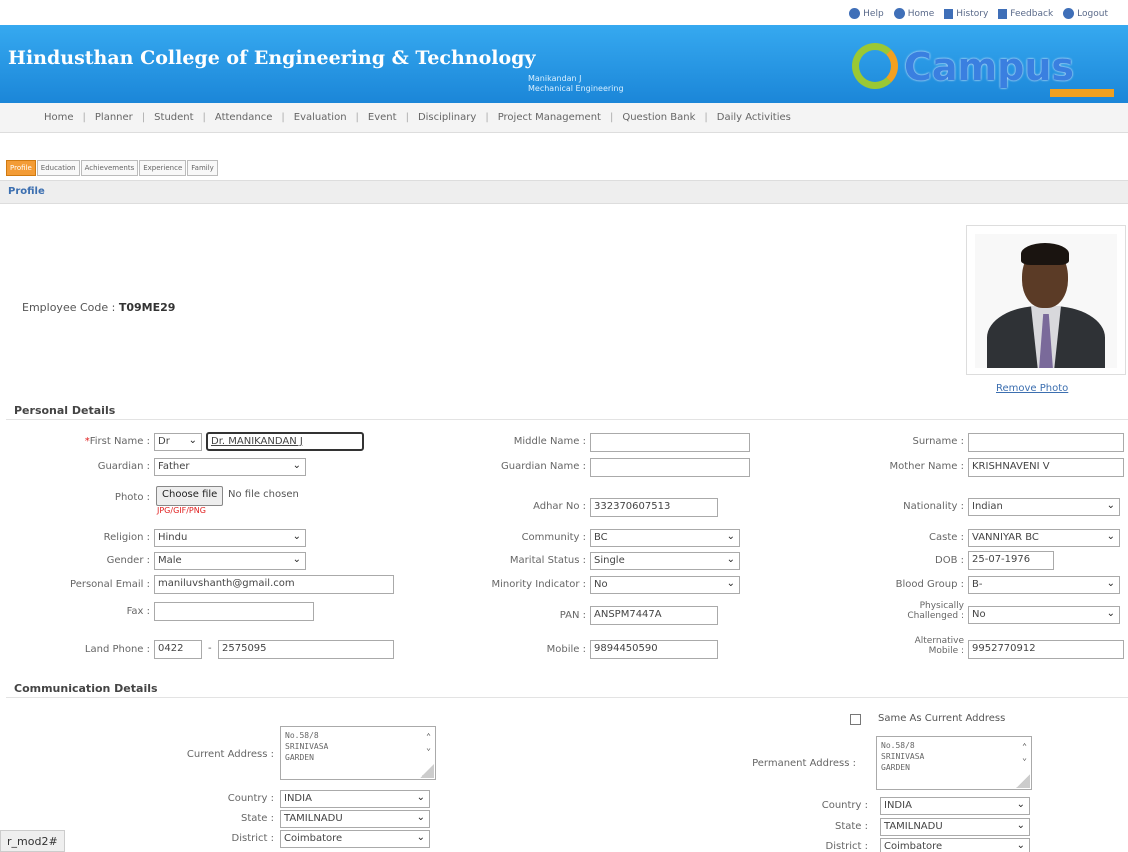  Describe the element at coordinates (933, 506) in the screenshot. I see `nationality-label: Nationality :` at that location.